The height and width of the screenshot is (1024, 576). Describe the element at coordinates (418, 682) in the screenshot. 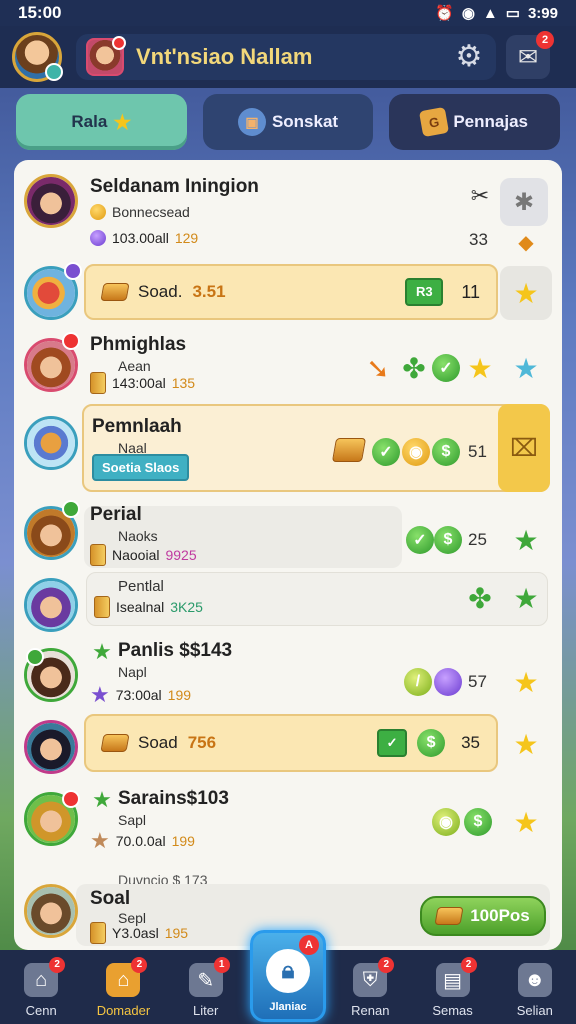

I see `lime-coin-icon: /` at that location.